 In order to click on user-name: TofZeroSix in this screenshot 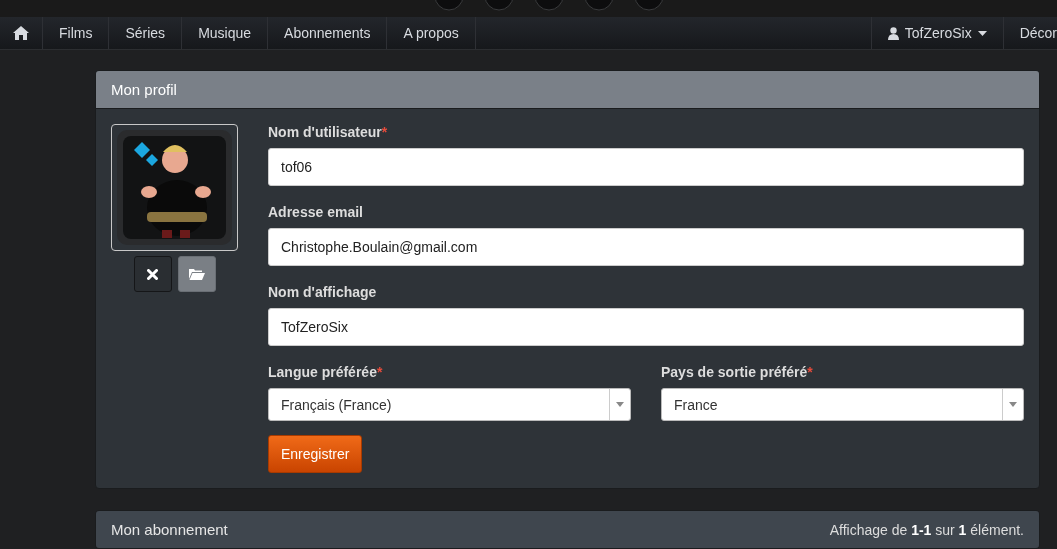, I will do `click(938, 33)`.